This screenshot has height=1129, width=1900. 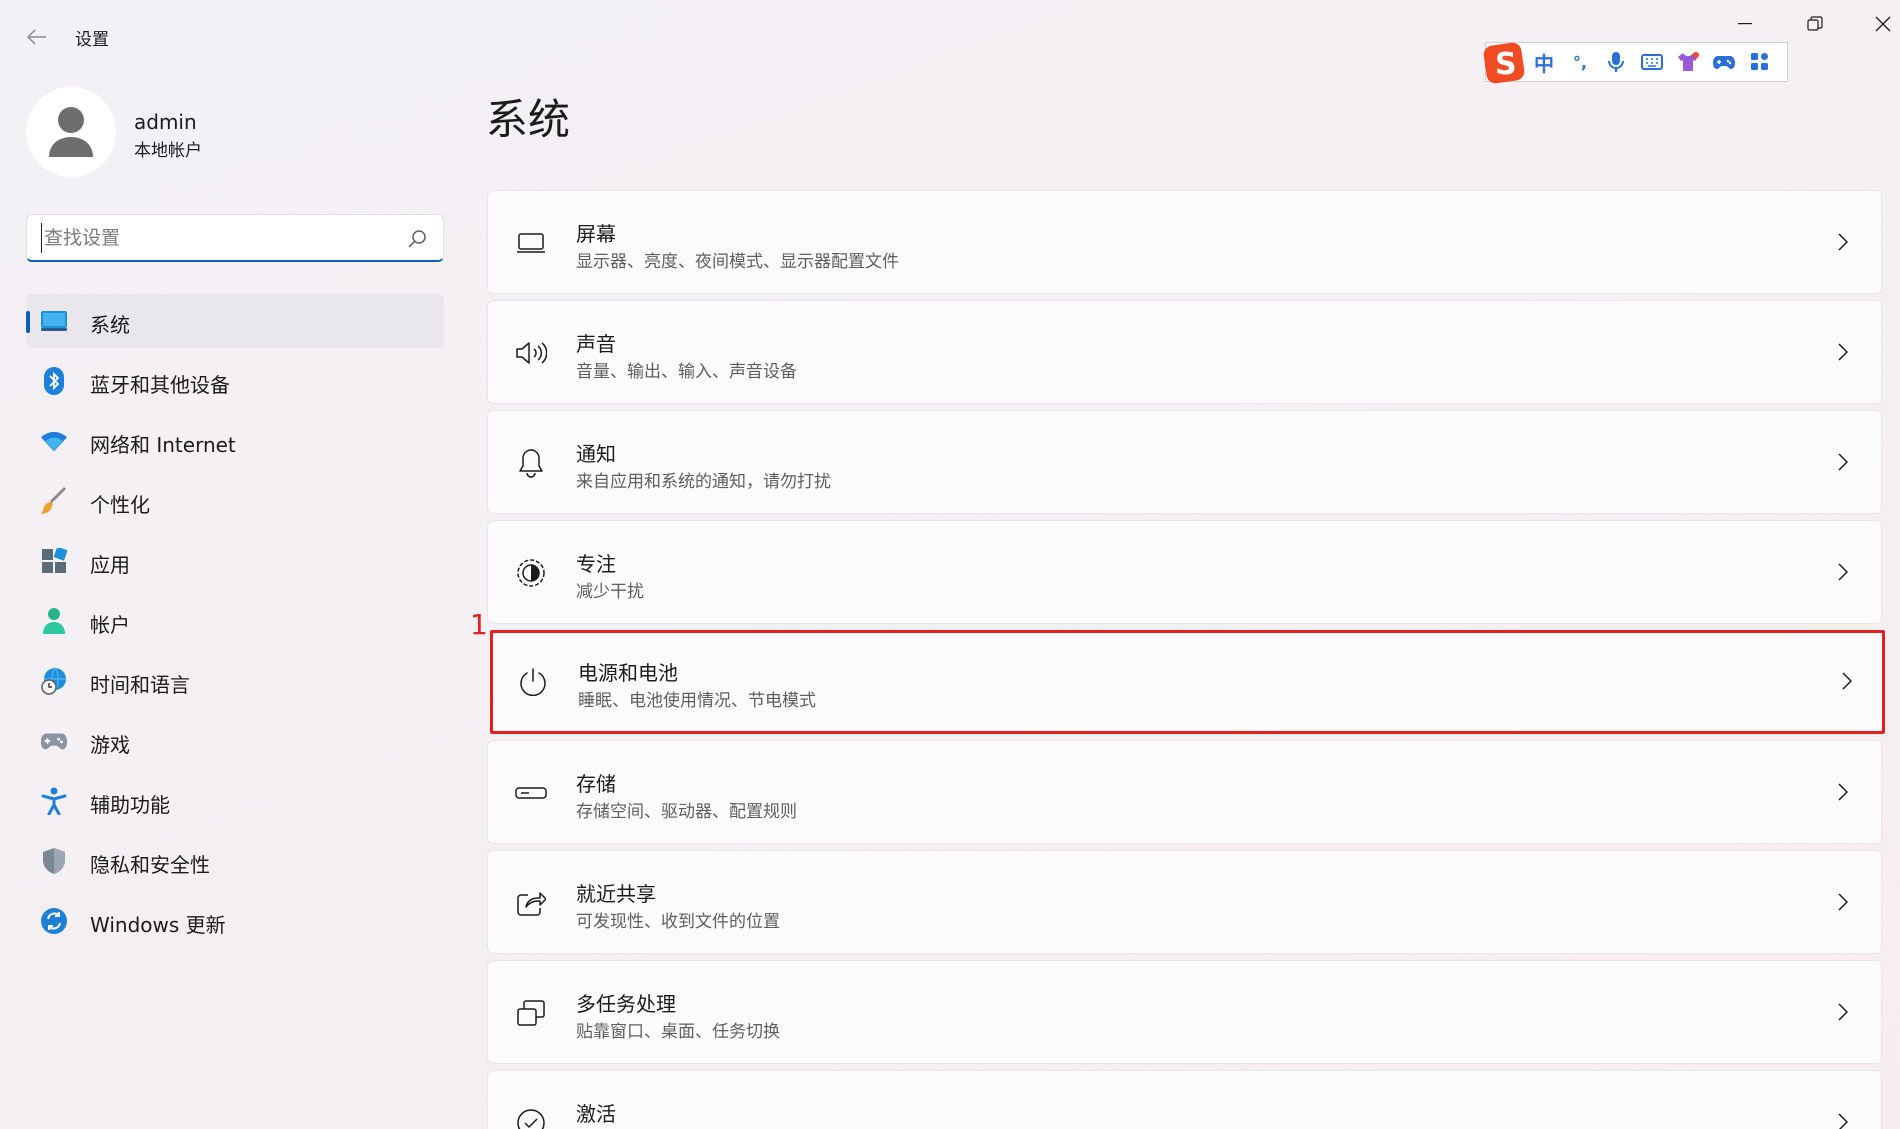 I want to click on sidebar-item-personalization: 个性化, so click(x=235, y=501).